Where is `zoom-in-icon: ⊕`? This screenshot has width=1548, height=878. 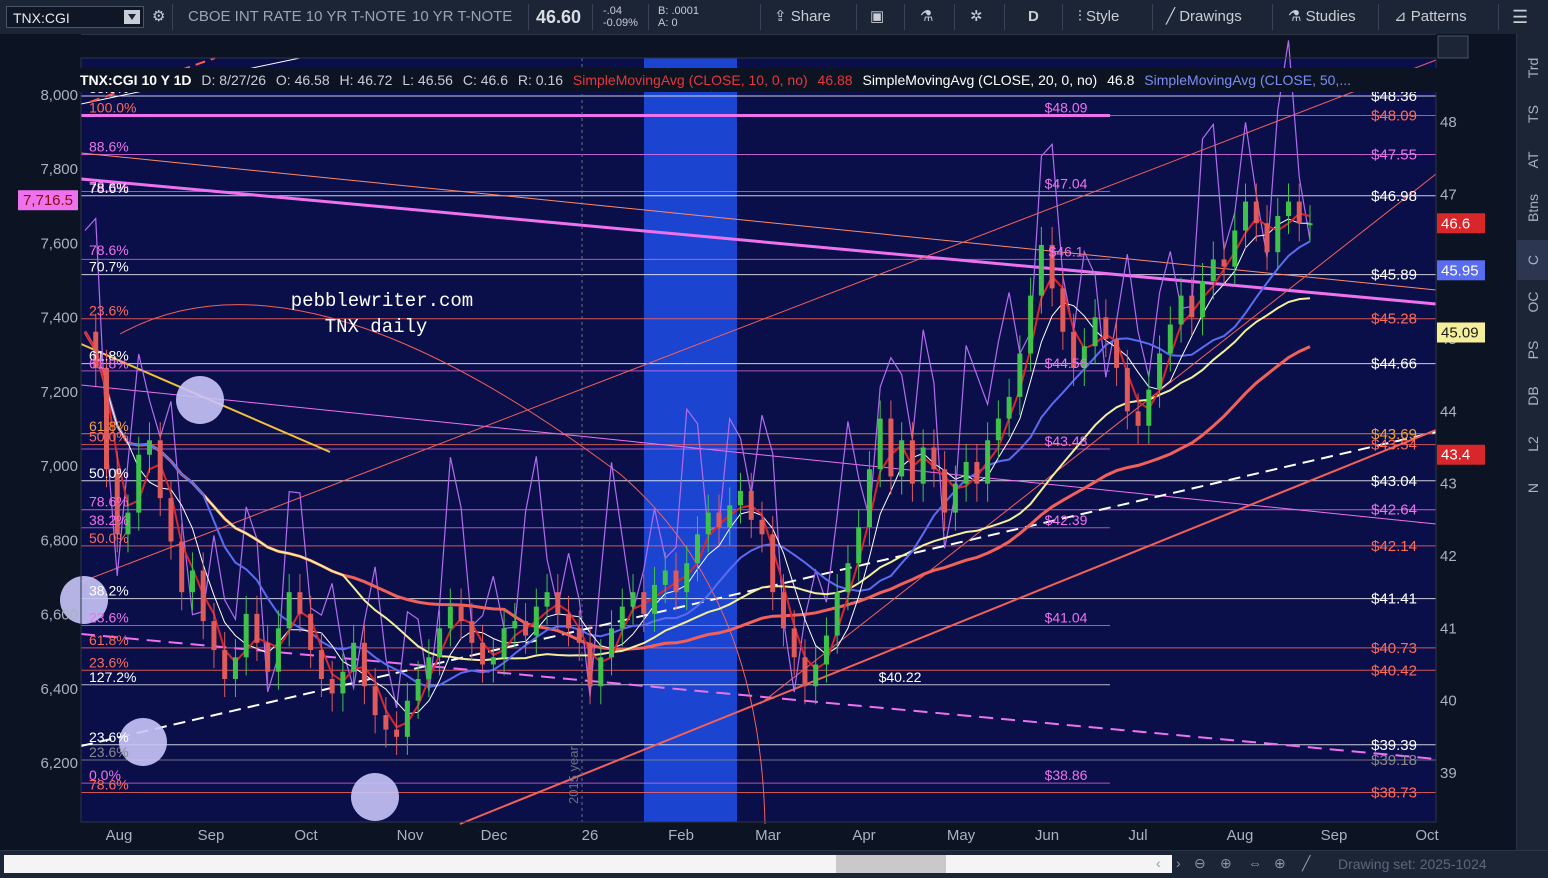 zoom-in-icon: ⊕ is located at coordinates (1226, 863).